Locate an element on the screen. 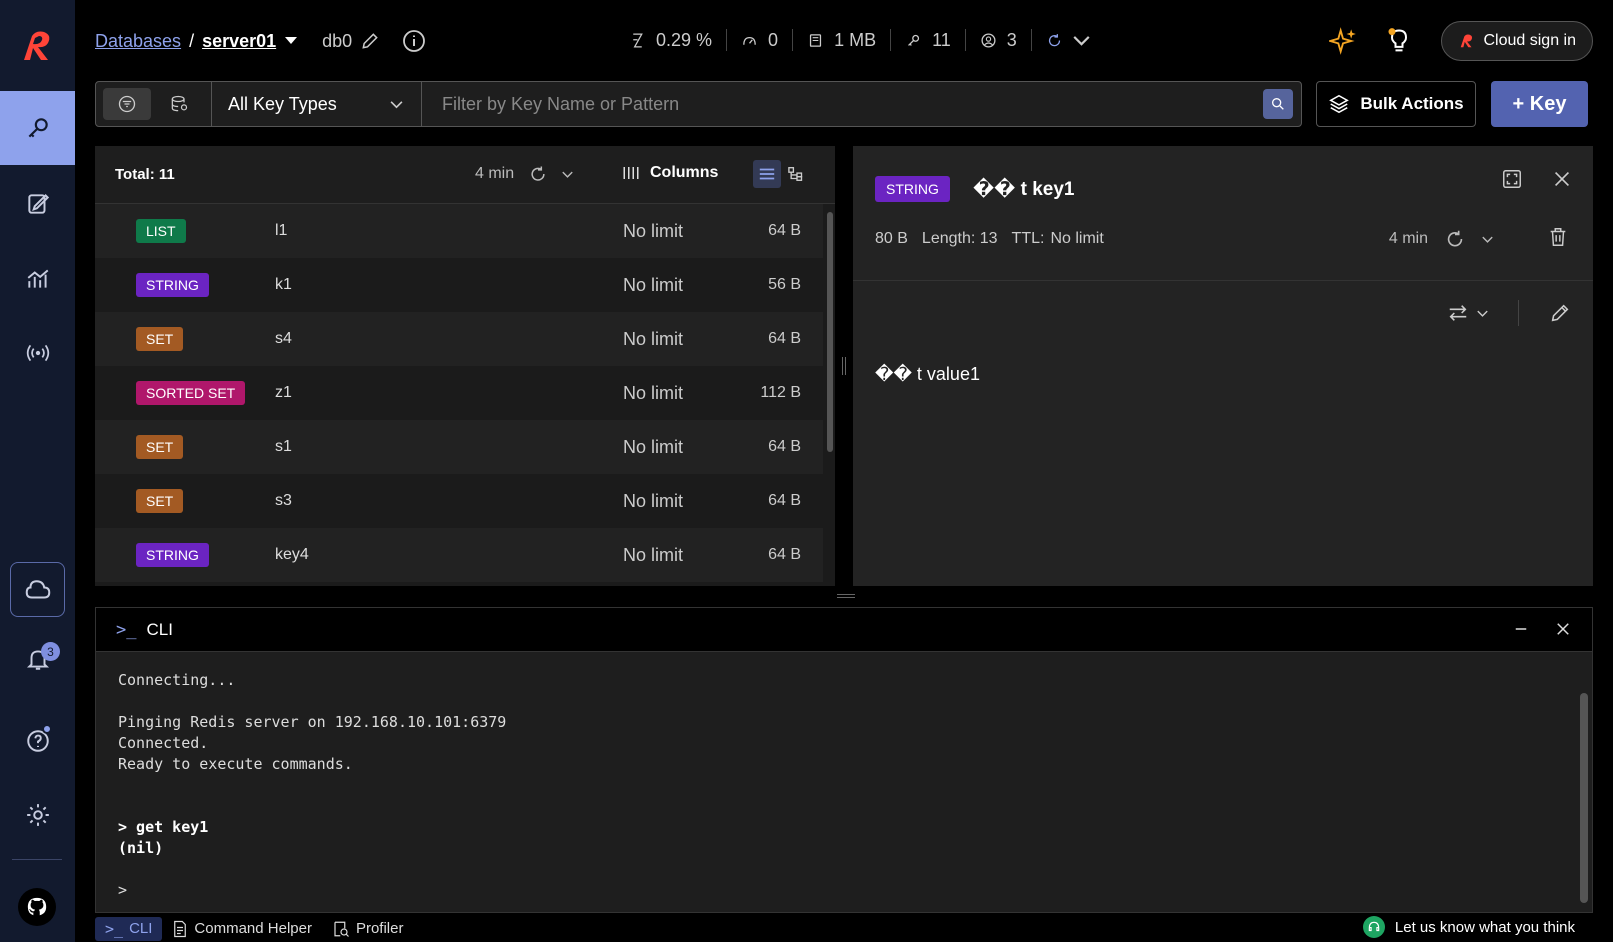 The width and height of the screenshot is (1613, 942). horizontal-resize-handle is located at coordinates (846, 596).